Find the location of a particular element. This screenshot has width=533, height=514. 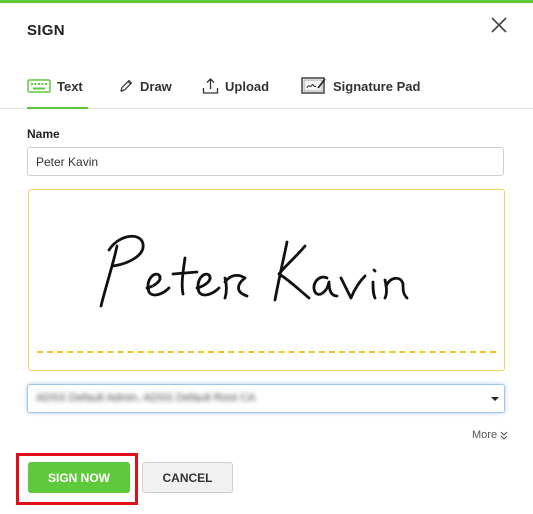

signature-tabs: Text Draw Upload Signature Pad is located at coordinates (266, 86).